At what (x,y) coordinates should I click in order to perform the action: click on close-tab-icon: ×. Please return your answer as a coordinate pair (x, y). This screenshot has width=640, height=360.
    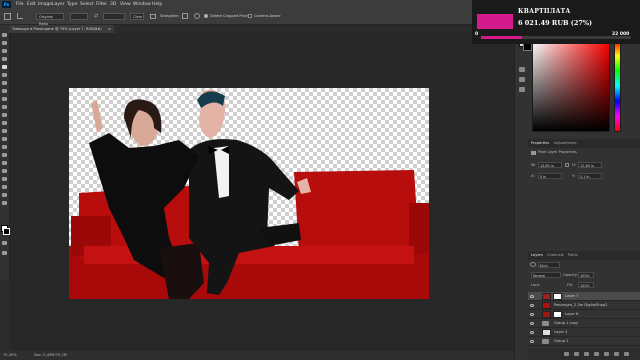
    Looking at the image, I should click on (109, 29).